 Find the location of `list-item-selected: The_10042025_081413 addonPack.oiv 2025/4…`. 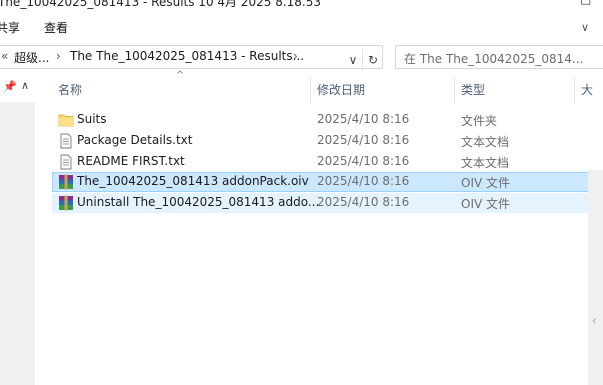

list-item-selected: The_10042025_081413 addonPack.oiv 2025/4… is located at coordinates (327, 182).